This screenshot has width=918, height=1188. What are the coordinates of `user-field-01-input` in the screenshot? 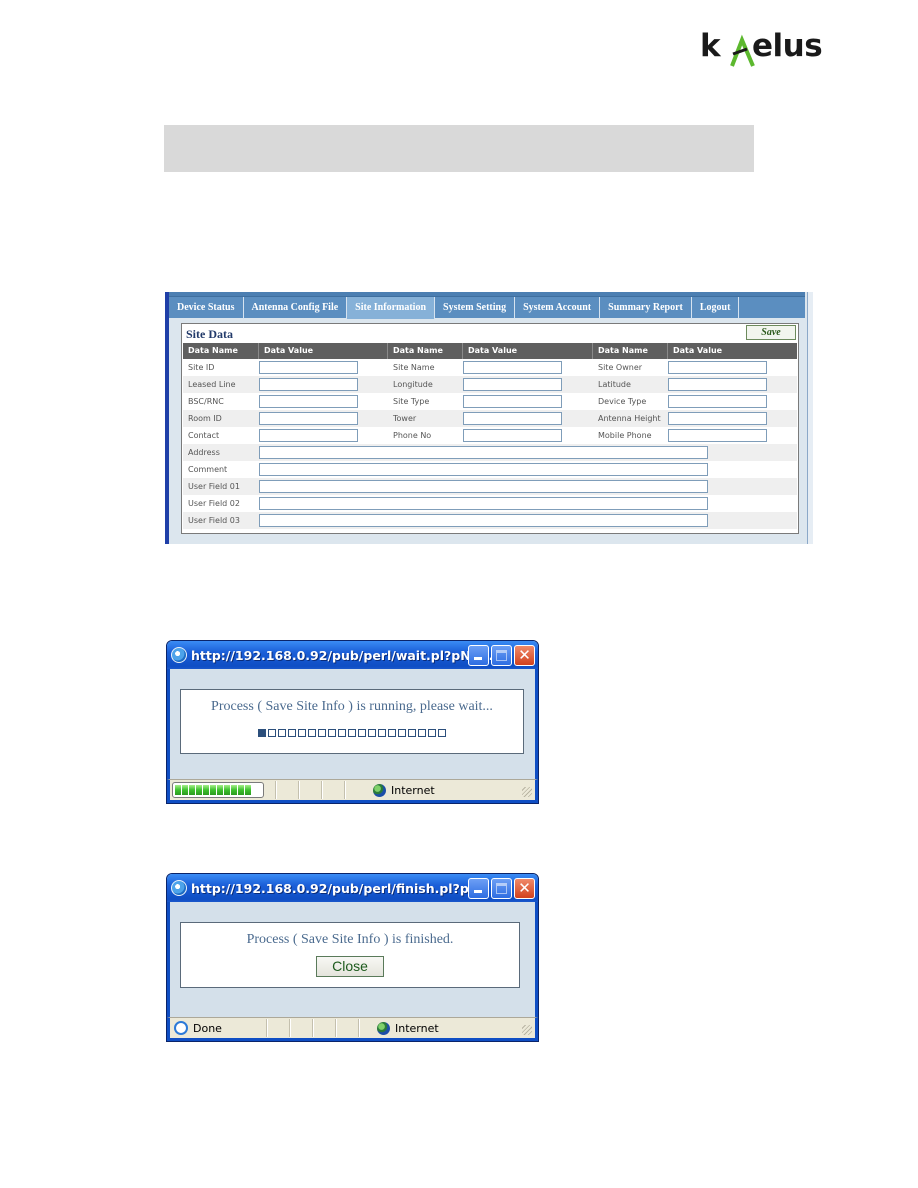 It's located at (483, 486).